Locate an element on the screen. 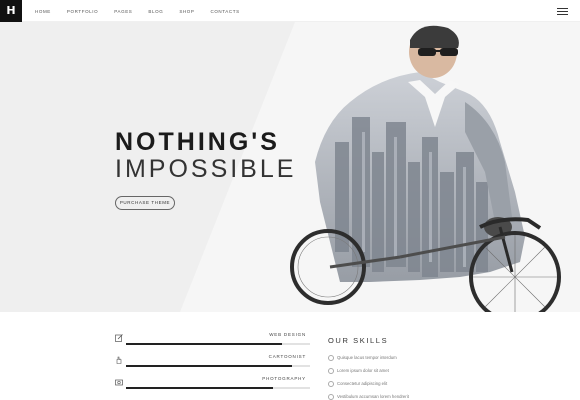 The height and width of the screenshot is (400, 580). skill-label: CARTOONIST is located at coordinates (287, 356).